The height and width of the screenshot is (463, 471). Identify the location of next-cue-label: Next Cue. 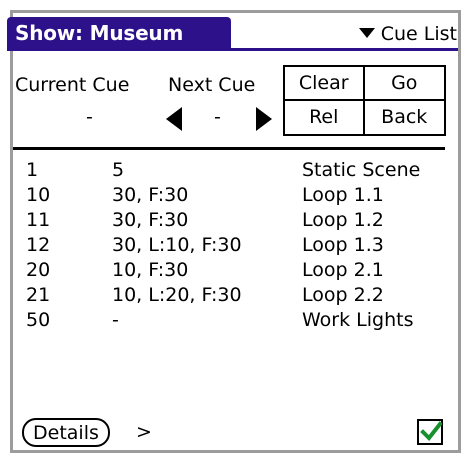
(212, 85).